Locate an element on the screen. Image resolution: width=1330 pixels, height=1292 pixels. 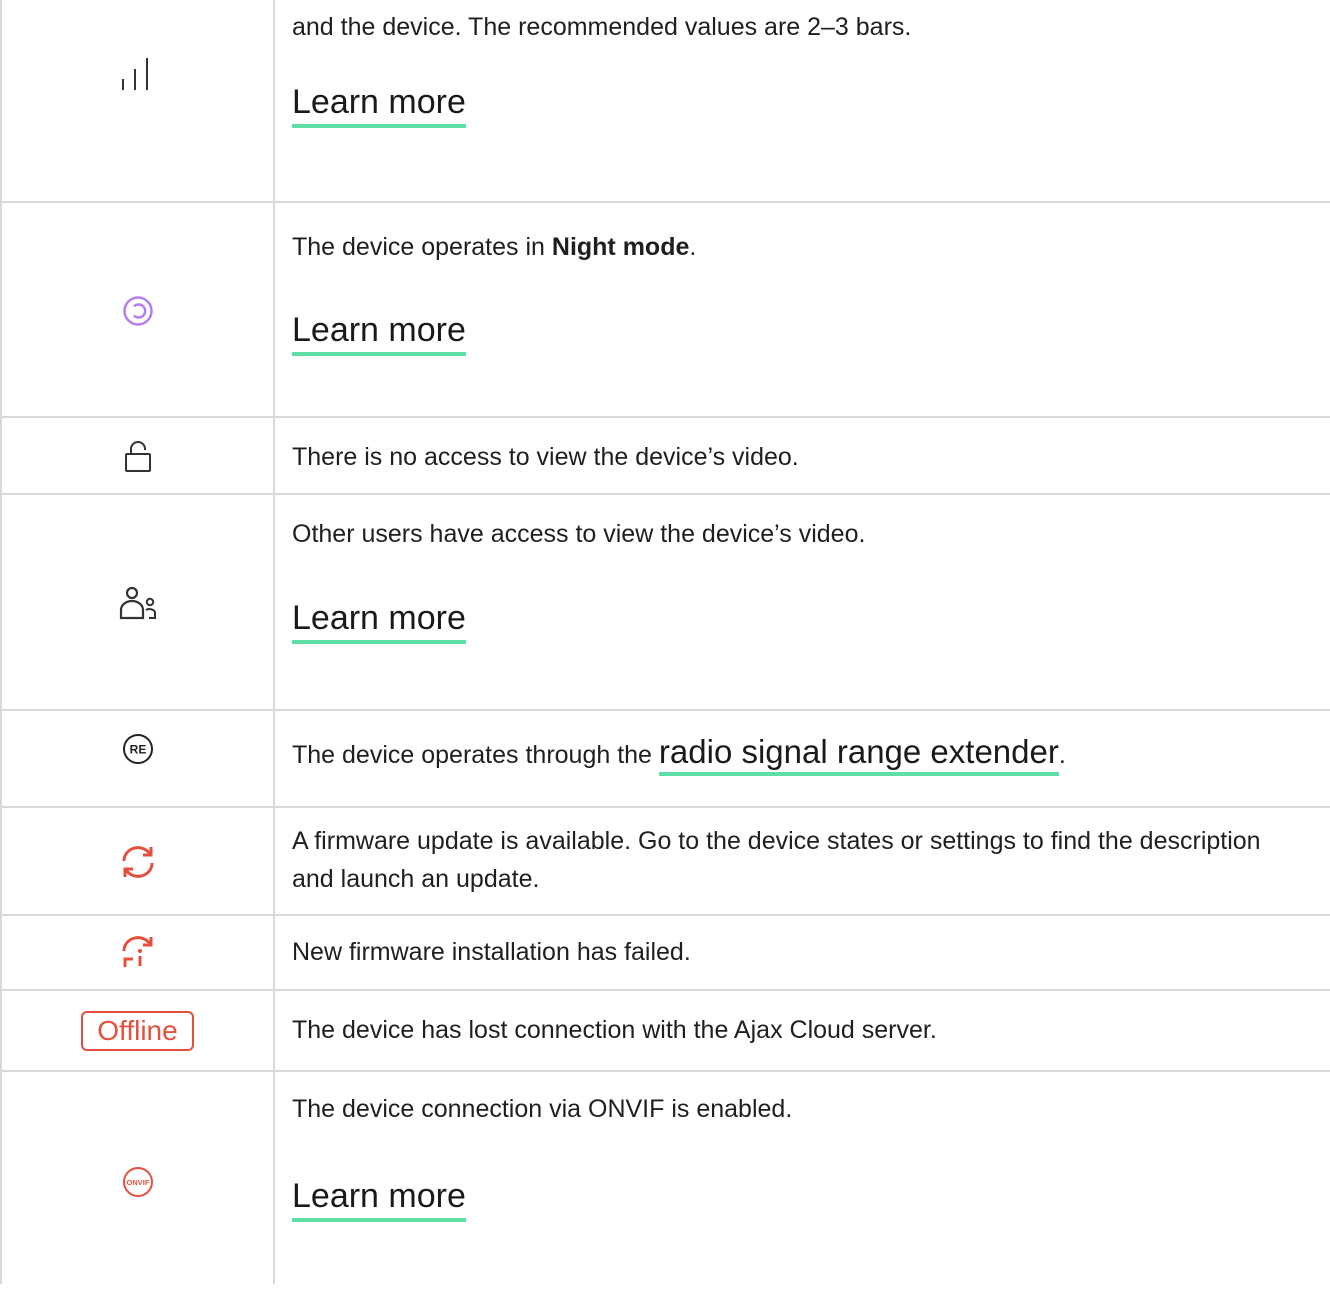
shared-users-icon is located at coordinates (137, 603).